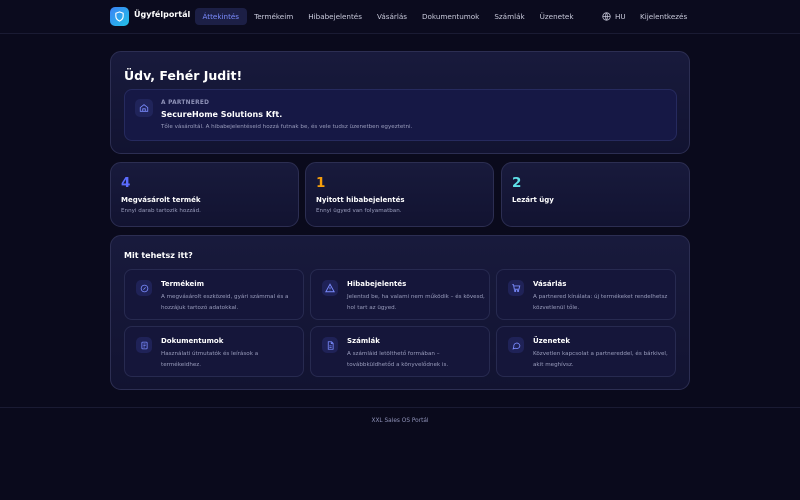  What do you see at coordinates (335, 16) in the screenshot?
I see `nav-item-hibabejelentes: Hibabejelentés` at bounding box center [335, 16].